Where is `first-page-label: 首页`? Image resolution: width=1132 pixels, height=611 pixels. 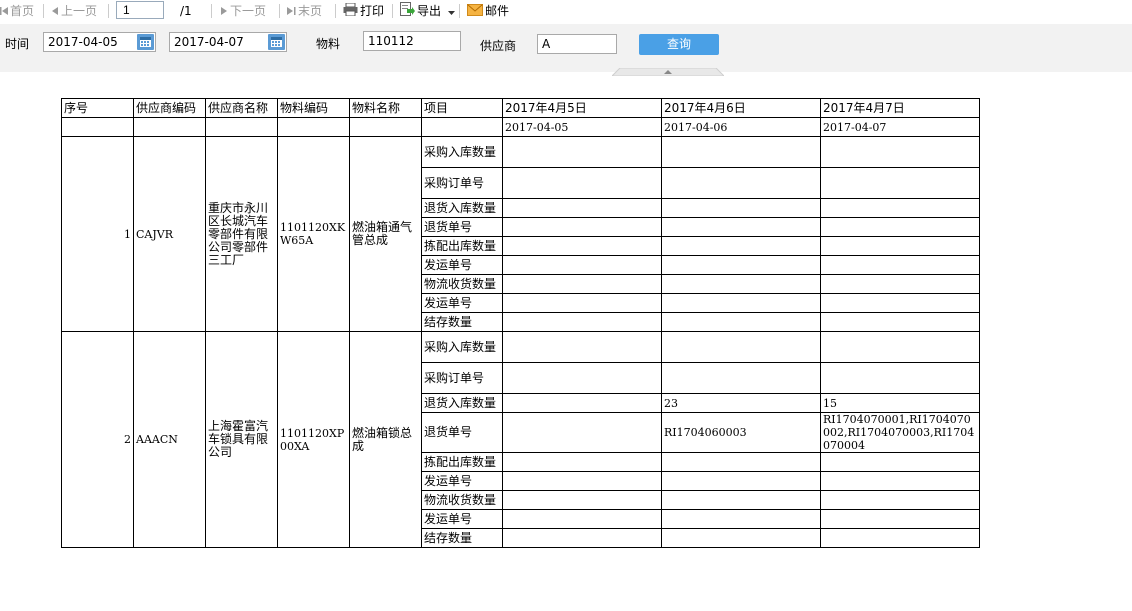
first-page-label: 首页 is located at coordinates (22, 11).